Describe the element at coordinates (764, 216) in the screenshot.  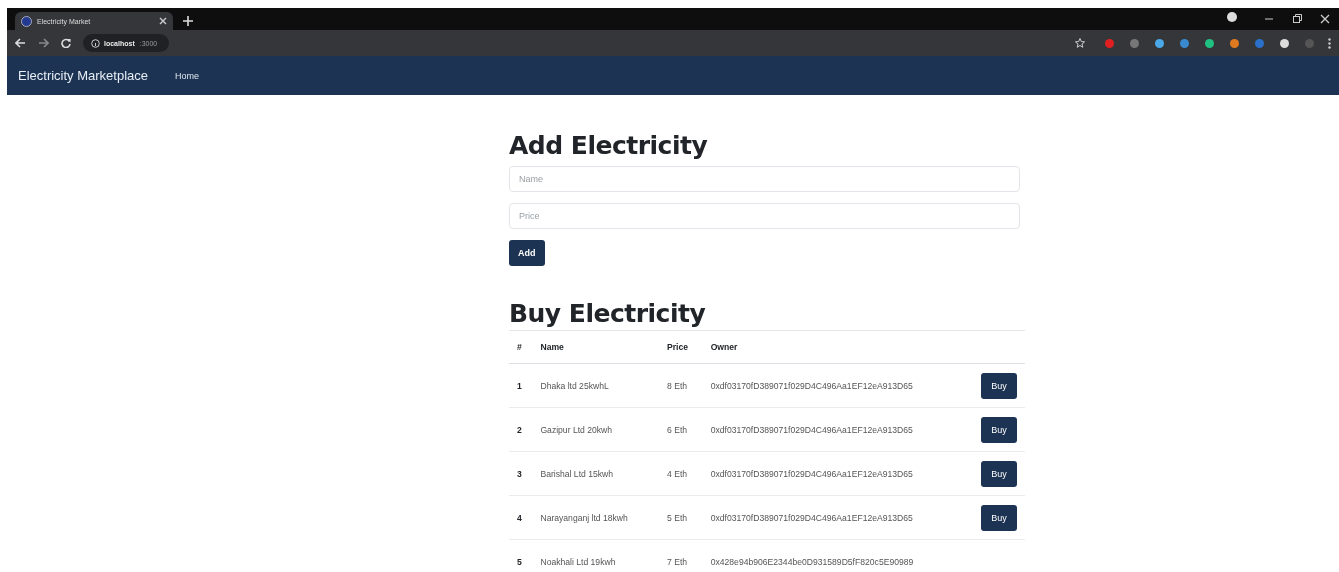
I see `price-field: Price` at that location.